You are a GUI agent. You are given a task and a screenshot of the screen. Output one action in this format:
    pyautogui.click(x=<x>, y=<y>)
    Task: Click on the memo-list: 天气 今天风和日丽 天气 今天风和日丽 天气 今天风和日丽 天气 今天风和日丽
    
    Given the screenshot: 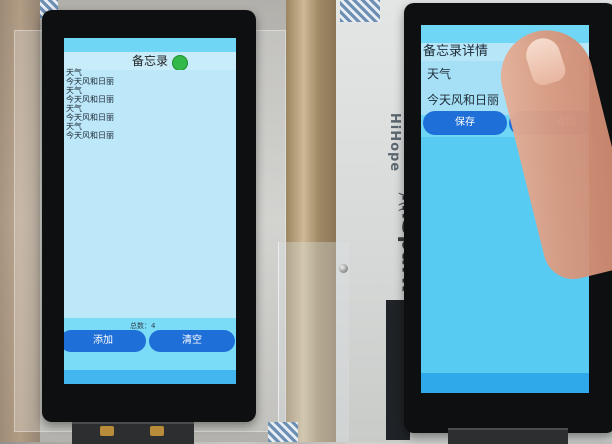 What is the action you would take?
    pyautogui.click(x=141, y=104)
    